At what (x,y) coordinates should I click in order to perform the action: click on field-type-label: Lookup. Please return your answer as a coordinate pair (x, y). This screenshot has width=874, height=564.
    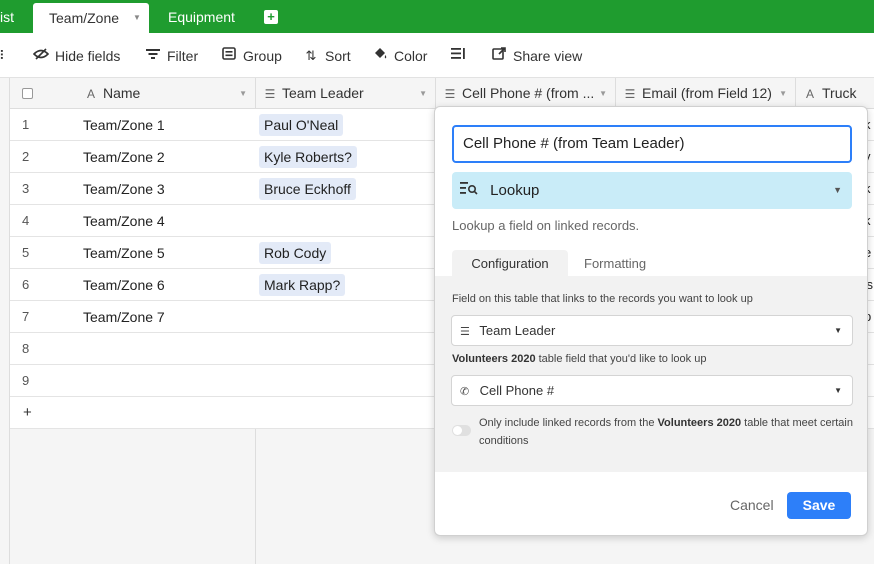
    Looking at the image, I should click on (515, 190).